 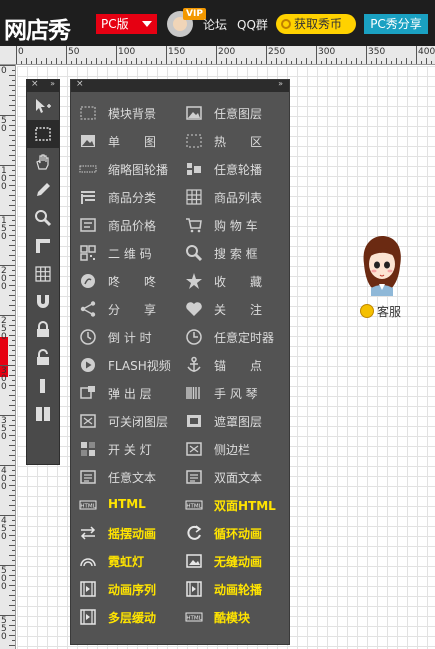 I want to click on move-tool-button, so click(x=43, y=106).